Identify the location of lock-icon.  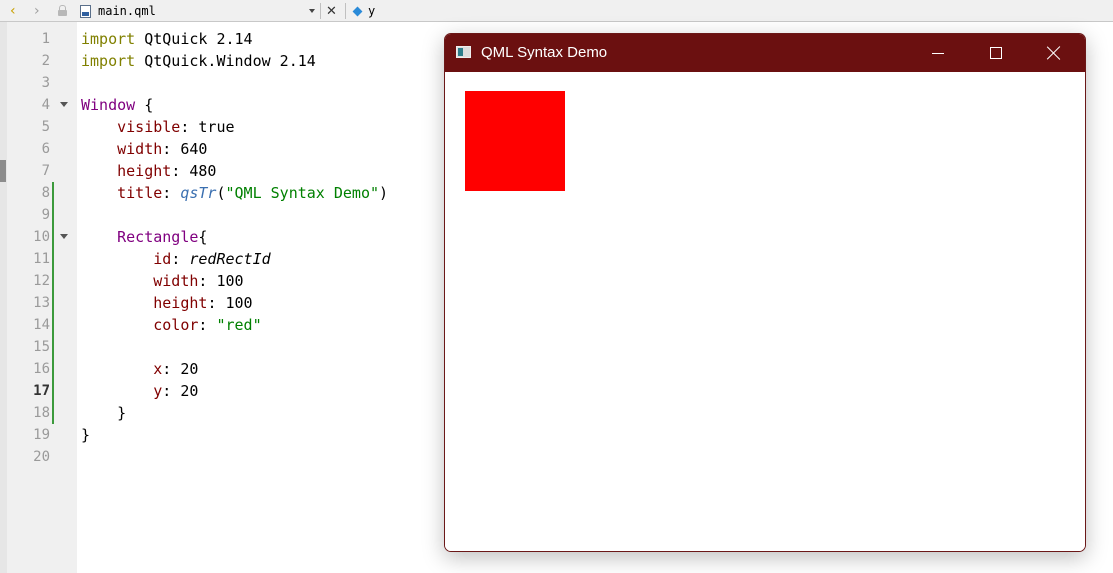
(62, 10).